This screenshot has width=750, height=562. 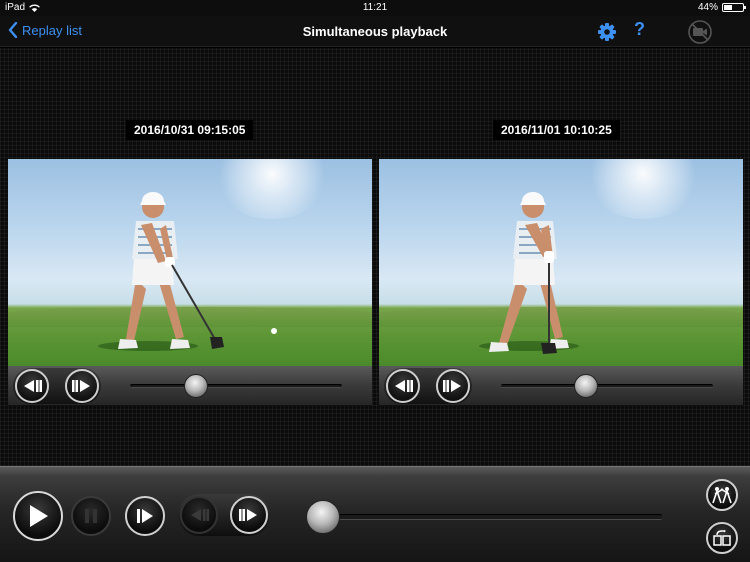 I want to click on left-step-forward-button, so click(x=82, y=386).